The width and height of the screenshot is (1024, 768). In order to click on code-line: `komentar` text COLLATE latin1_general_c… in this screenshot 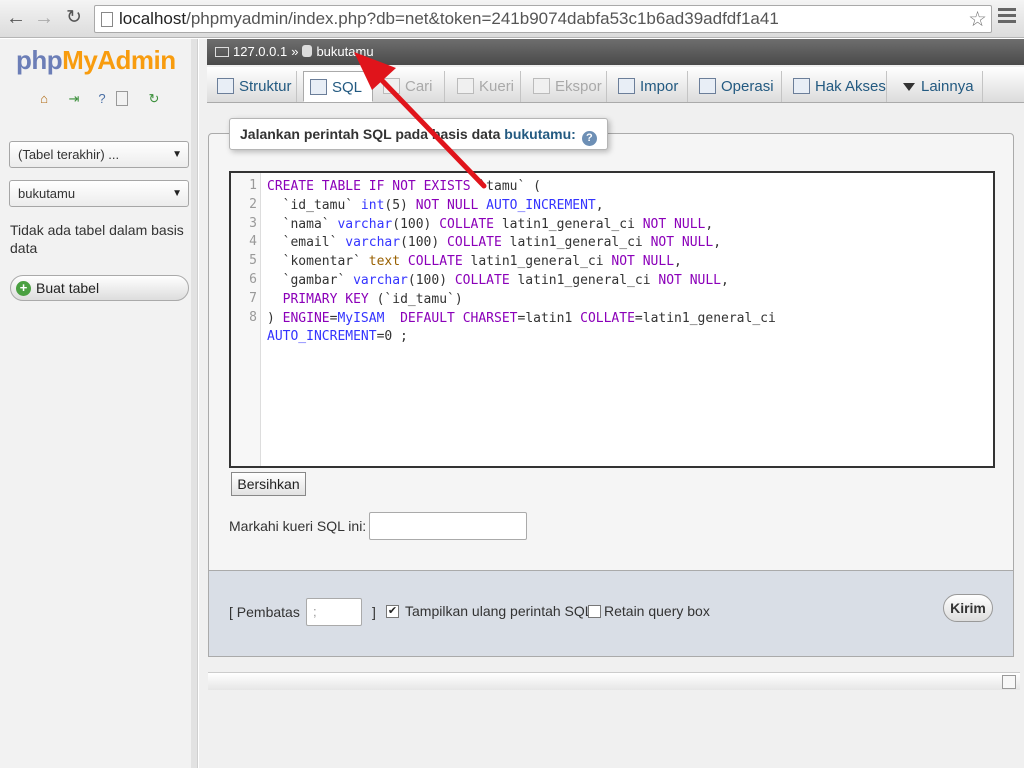, I will do `click(474, 262)`.